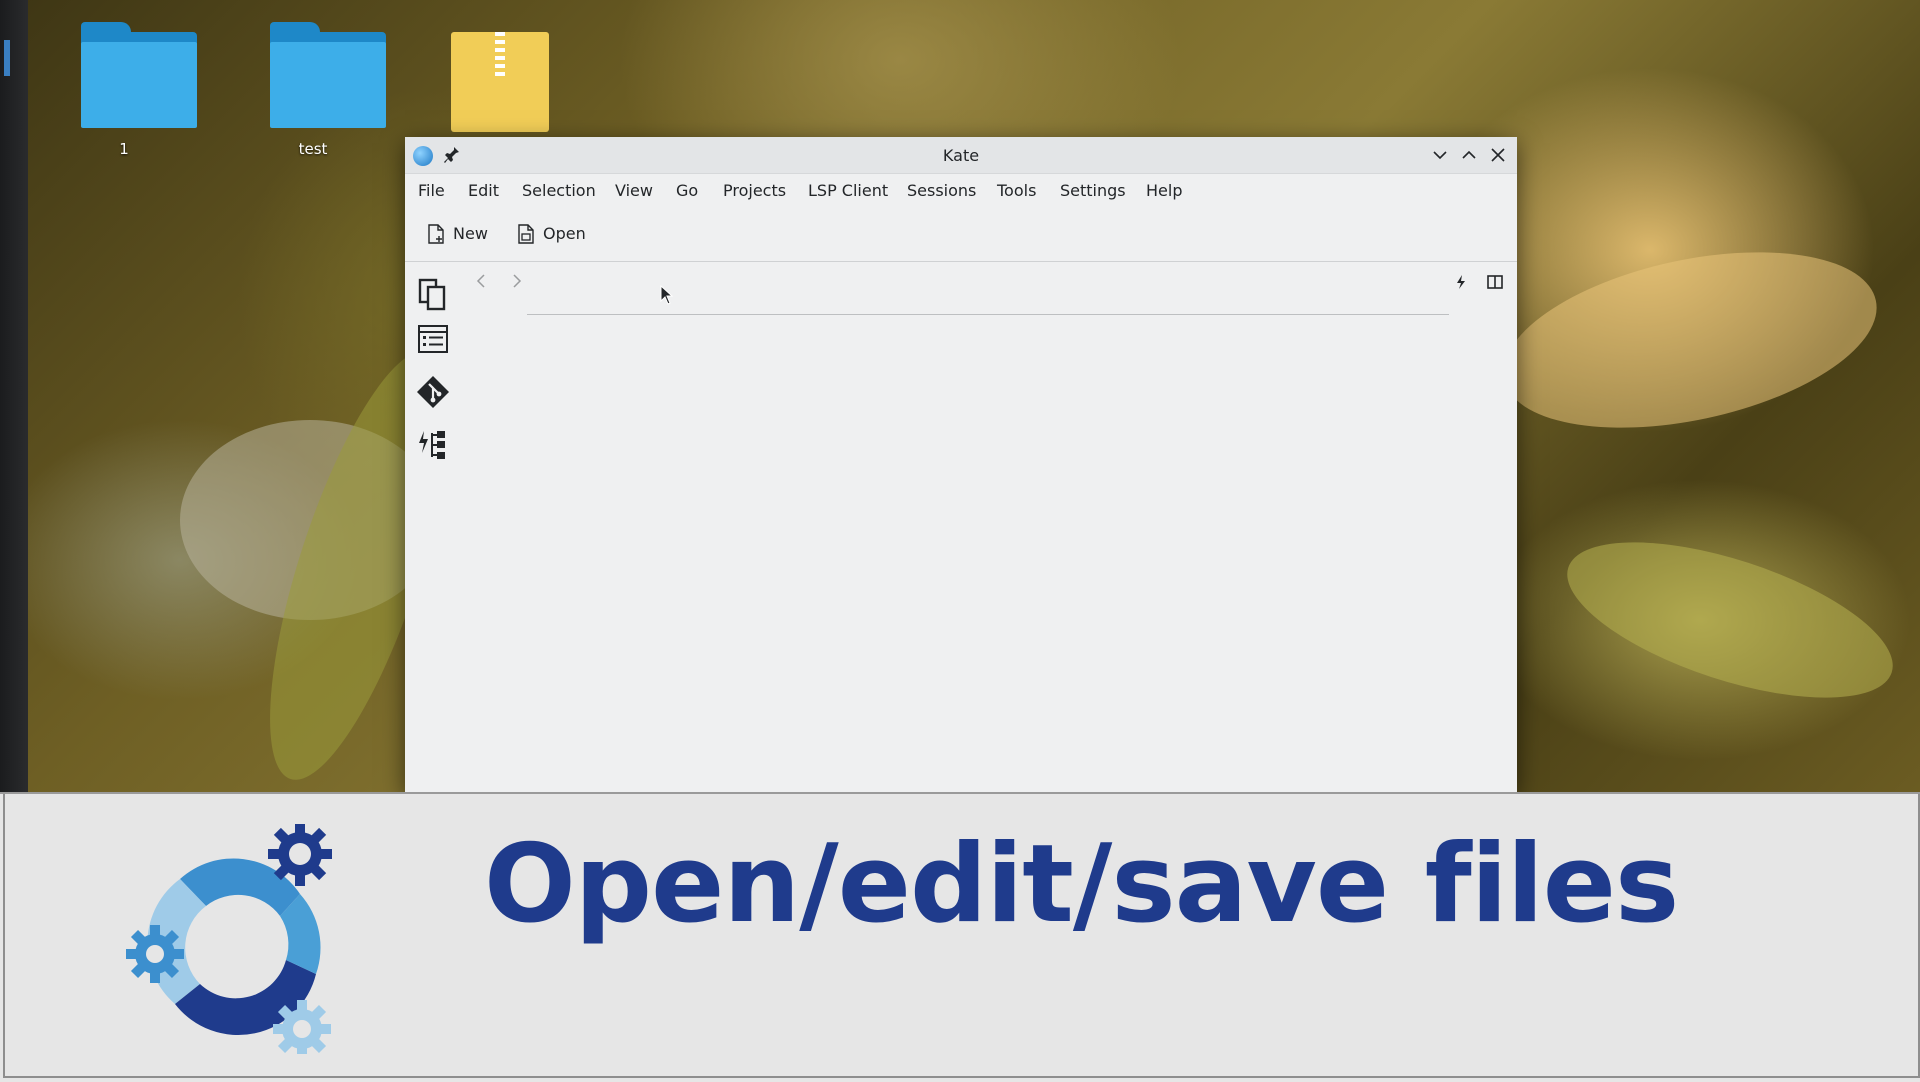 The image size is (1920, 1082). What do you see at coordinates (7, 58) in the screenshot?
I see `panel-indicator` at bounding box center [7, 58].